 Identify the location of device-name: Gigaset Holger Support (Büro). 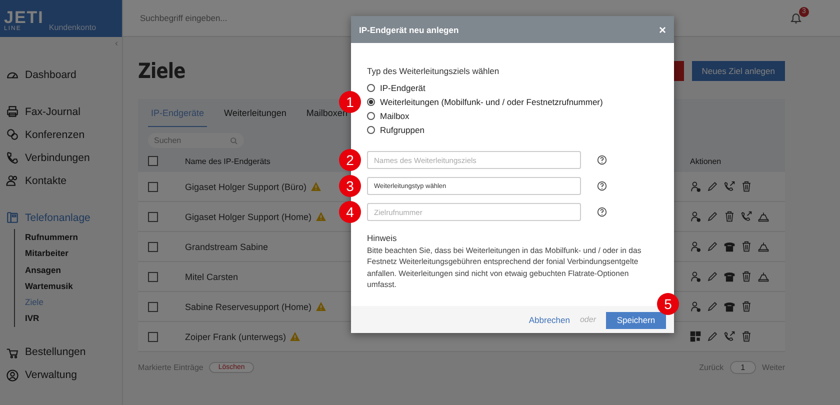
(246, 187).